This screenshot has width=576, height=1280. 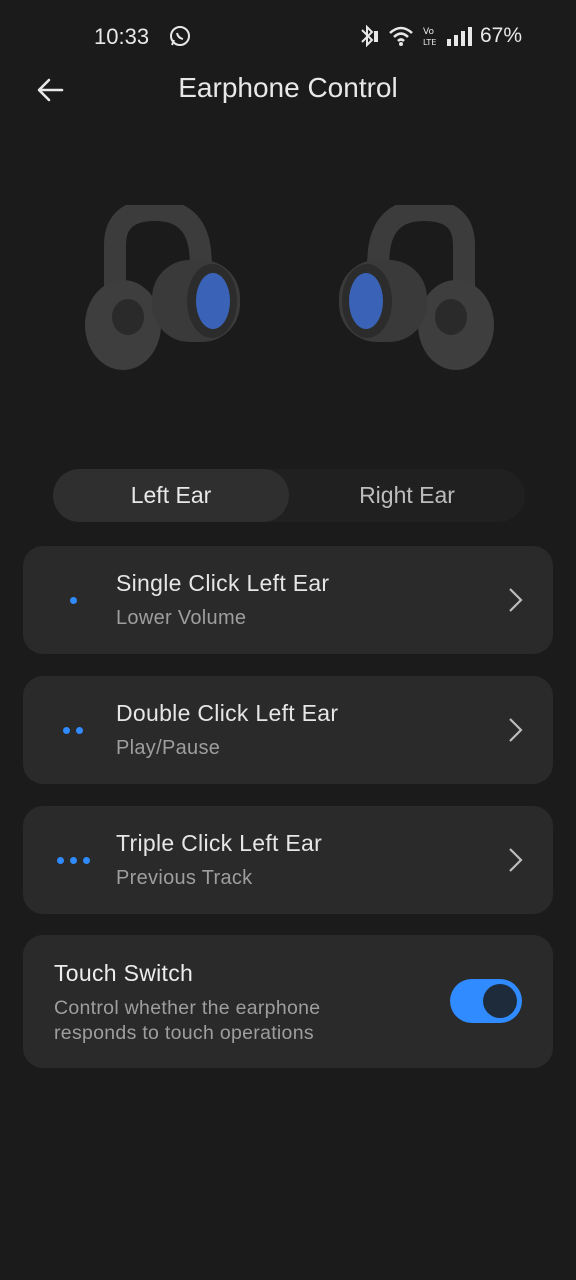 What do you see at coordinates (401, 36) in the screenshot?
I see `wifi-icon` at bounding box center [401, 36].